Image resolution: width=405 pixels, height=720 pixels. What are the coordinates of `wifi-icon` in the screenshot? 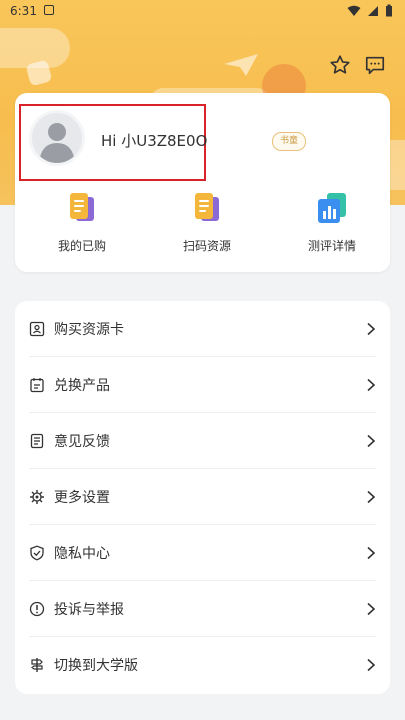 It's located at (354, 10).